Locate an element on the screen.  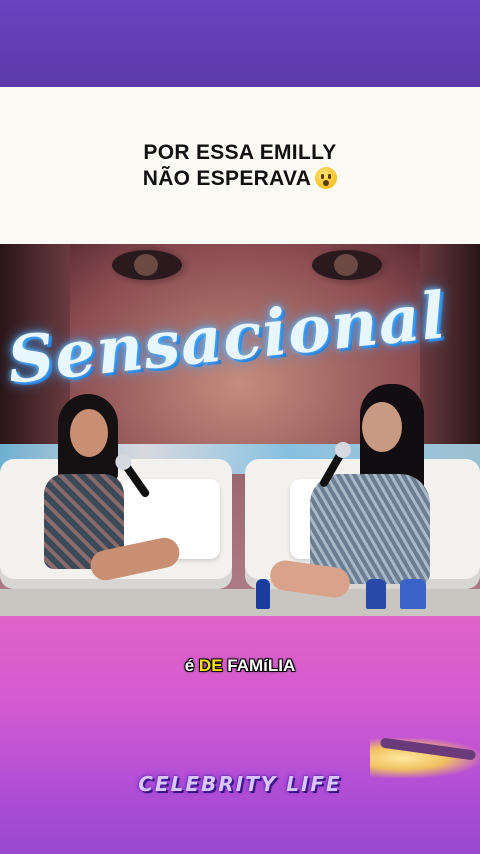
surprised-face-icon is located at coordinates (326, 177).